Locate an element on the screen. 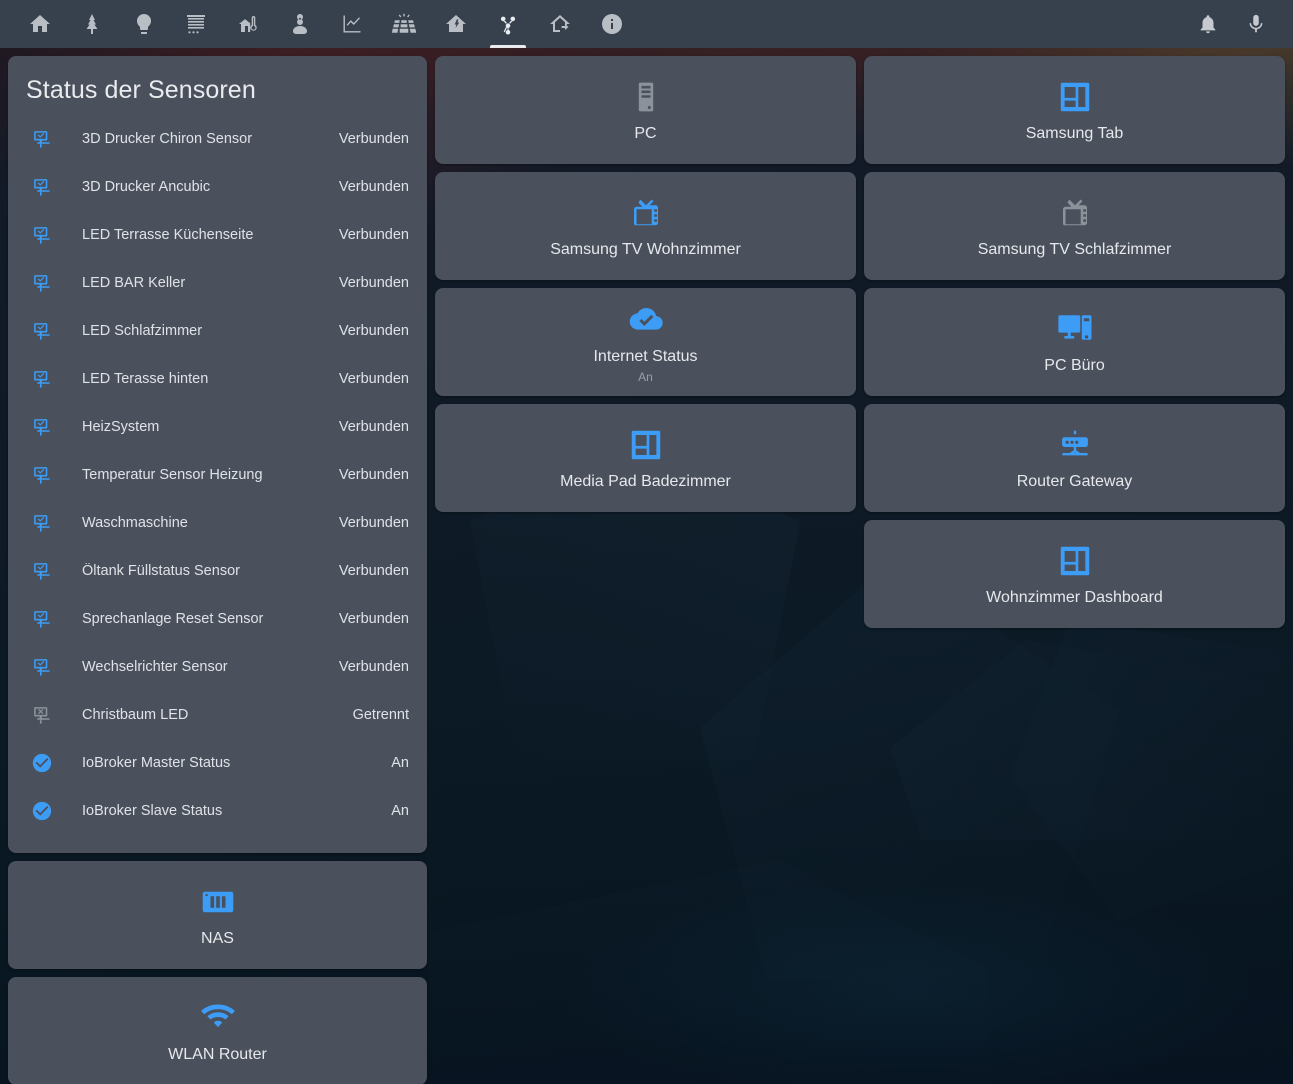 The height and width of the screenshot is (1084, 1293). sensor-row-name: LED Terrasse Küchenseite is located at coordinates (168, 235).